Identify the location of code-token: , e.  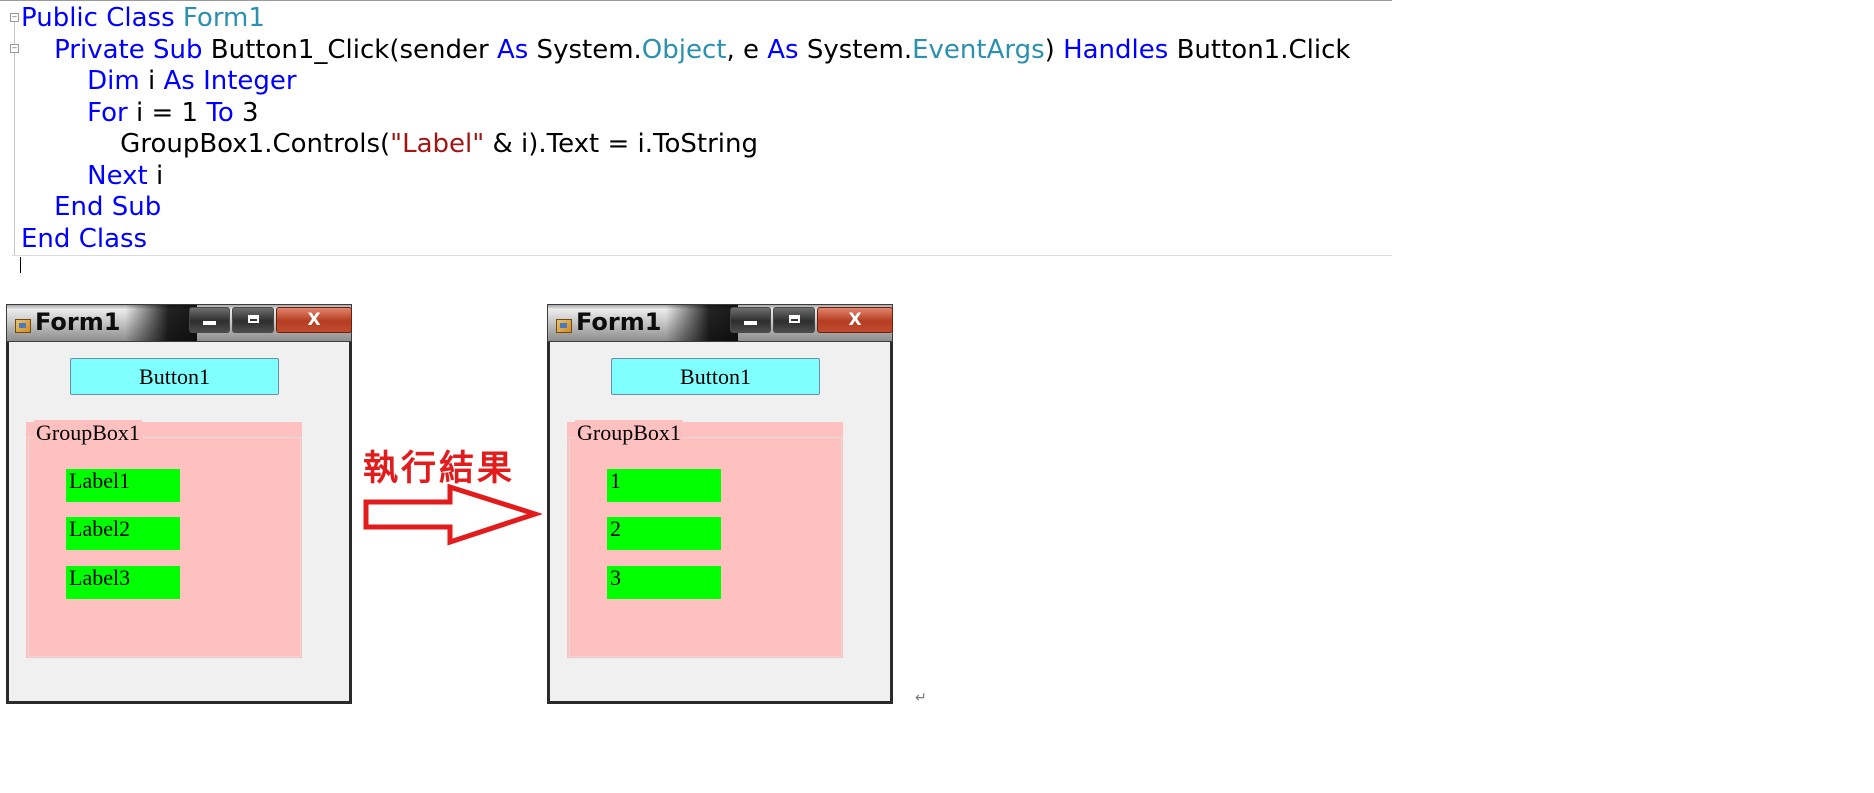
(747, 49).